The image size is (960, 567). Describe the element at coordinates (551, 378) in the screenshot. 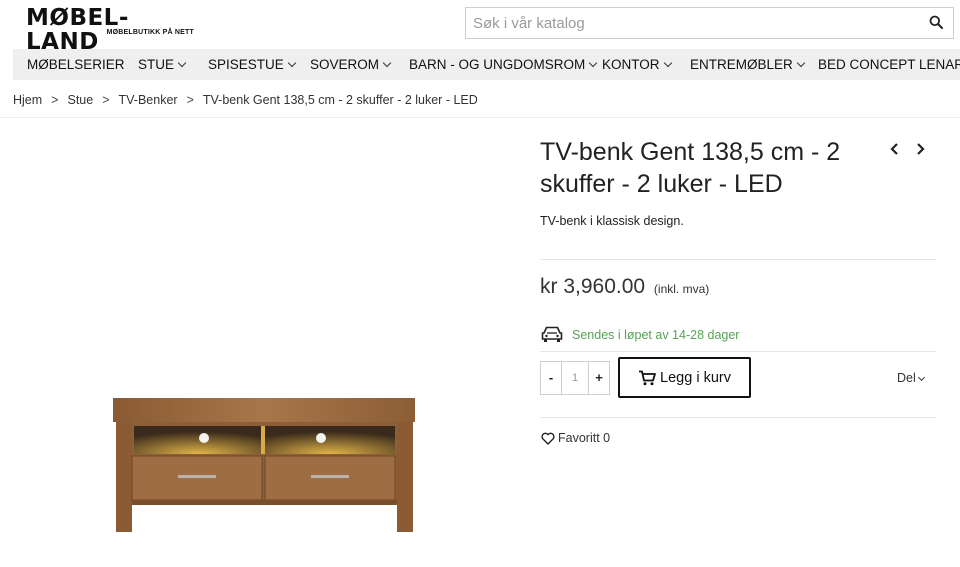

I see `quantity-decrease-button: -` at that location.